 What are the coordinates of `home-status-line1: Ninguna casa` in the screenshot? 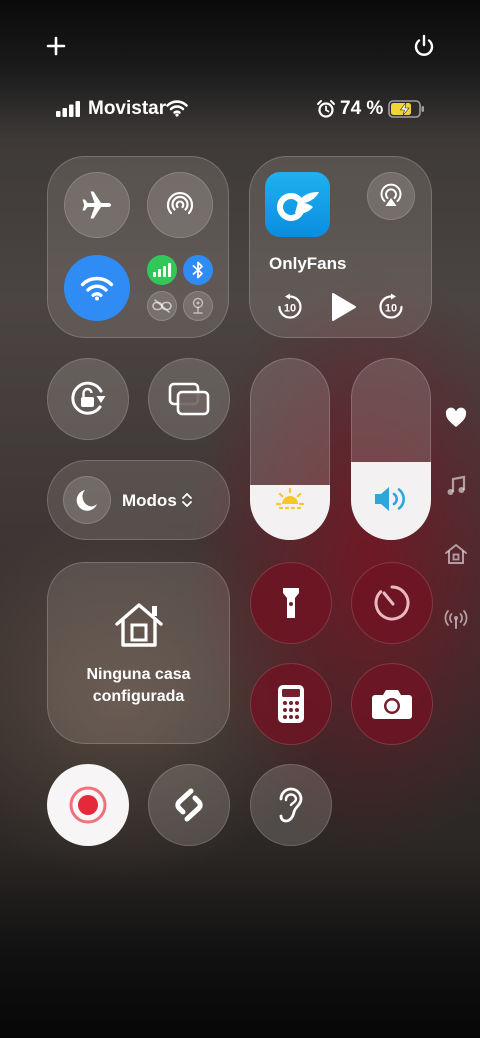 It's located at (138, 674).